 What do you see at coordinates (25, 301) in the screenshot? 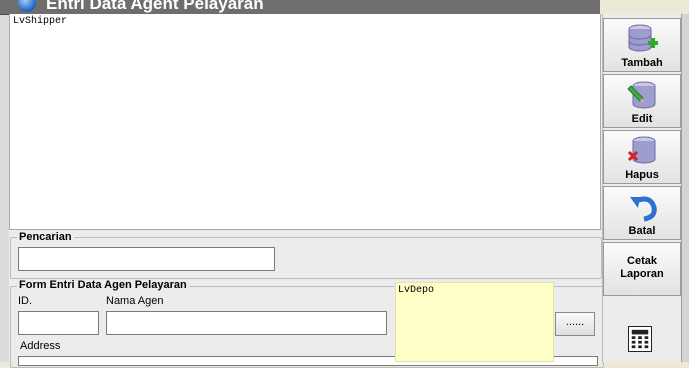
I see `id-label: ID.` at bounding box center [25, 301].